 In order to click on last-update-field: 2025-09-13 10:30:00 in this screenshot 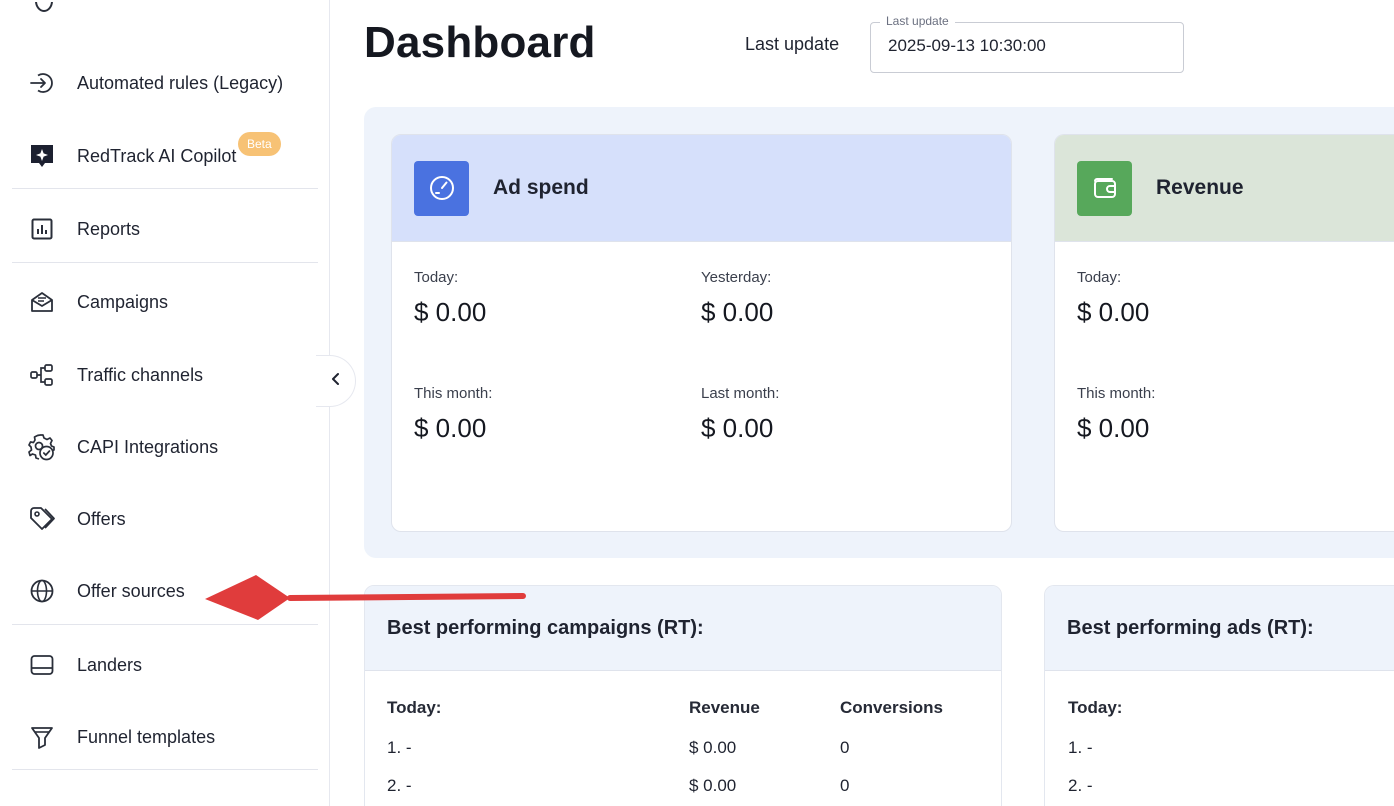, I will do `click(1027, 47)`.